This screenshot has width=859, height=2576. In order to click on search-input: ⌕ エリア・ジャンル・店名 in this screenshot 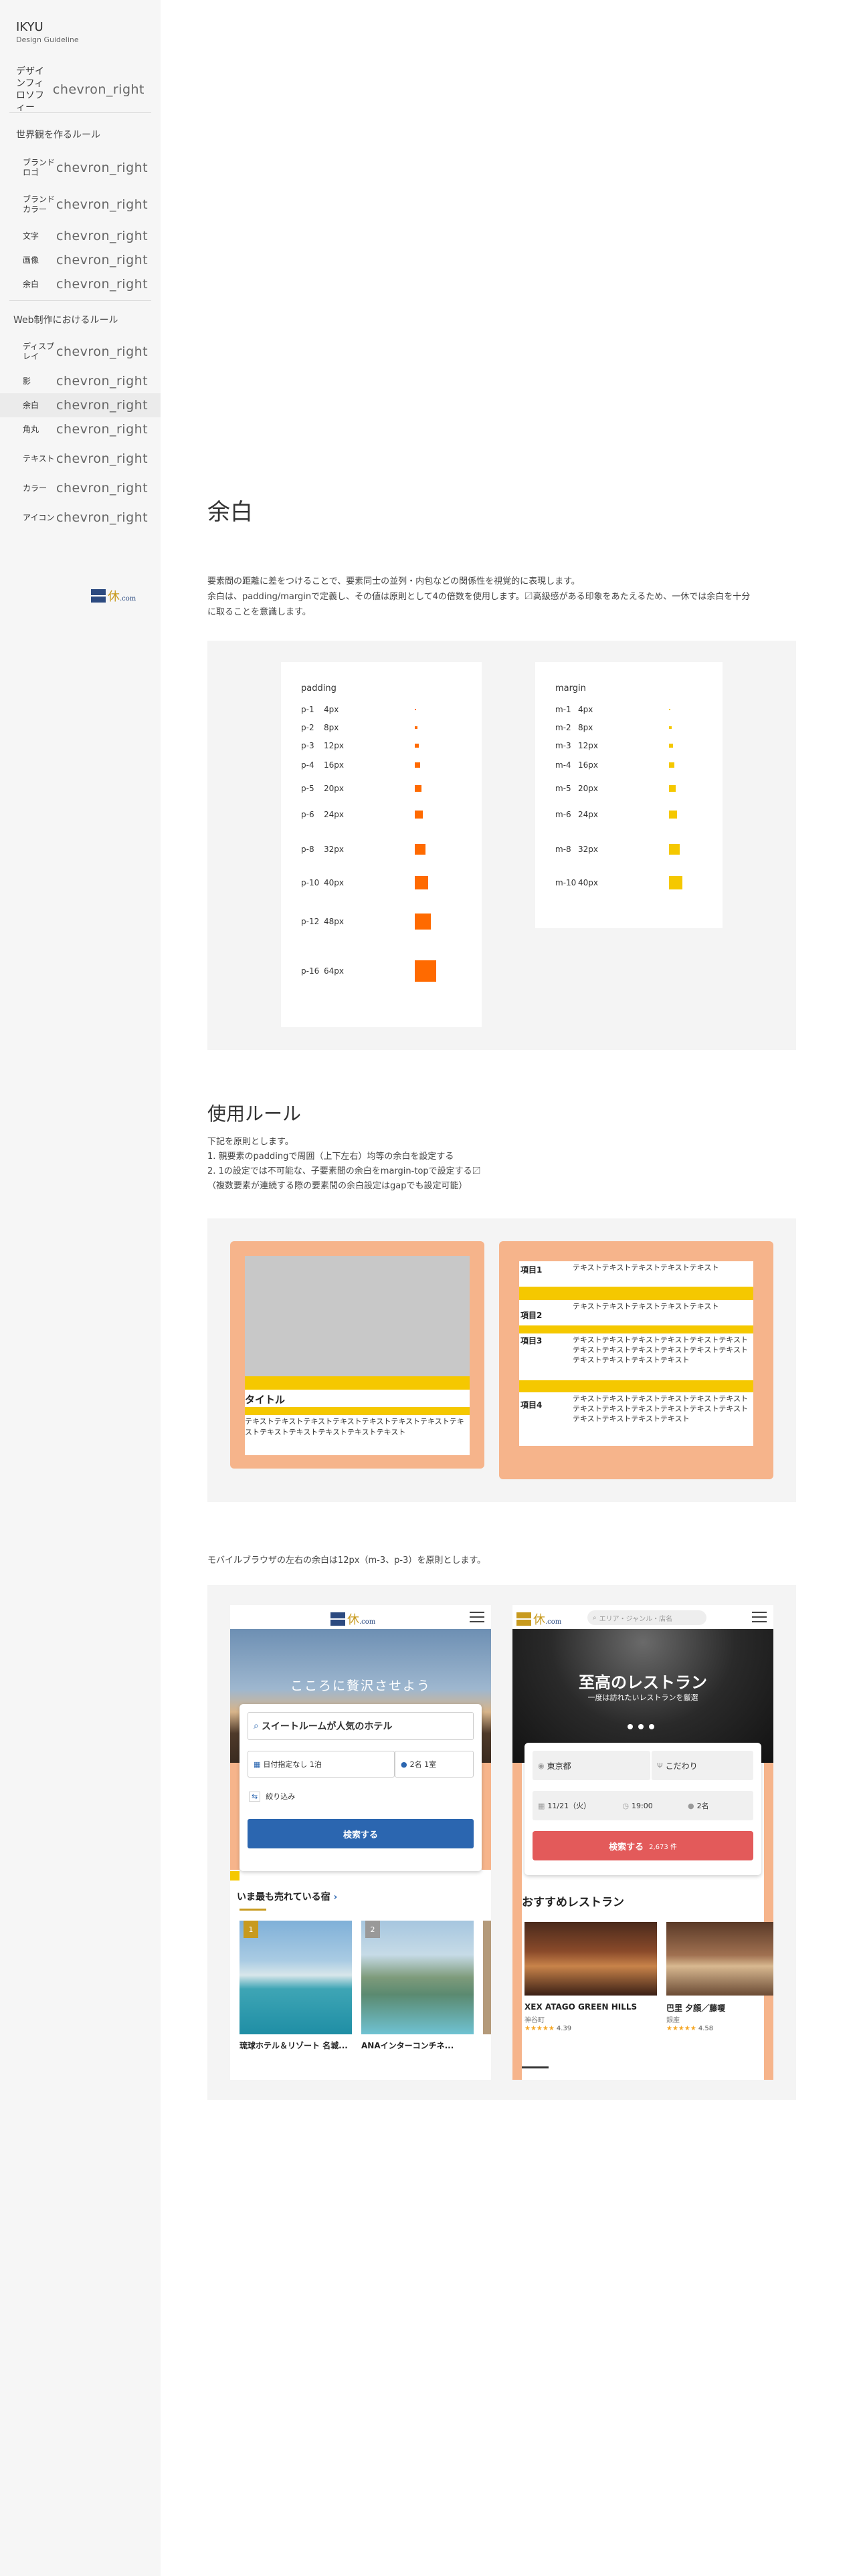, I will do `click(646, 1617)`.